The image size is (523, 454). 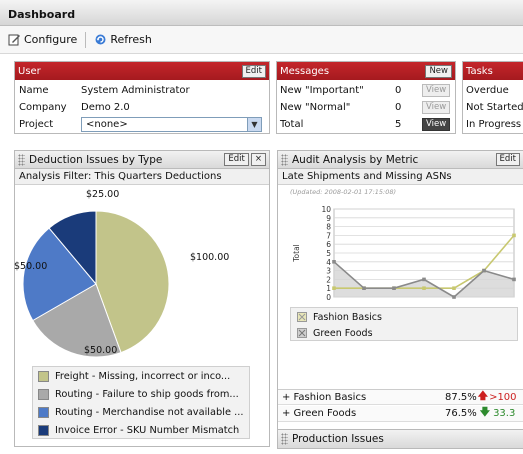 I want to click on metric-trend: >100, so click(x=503, y=397).